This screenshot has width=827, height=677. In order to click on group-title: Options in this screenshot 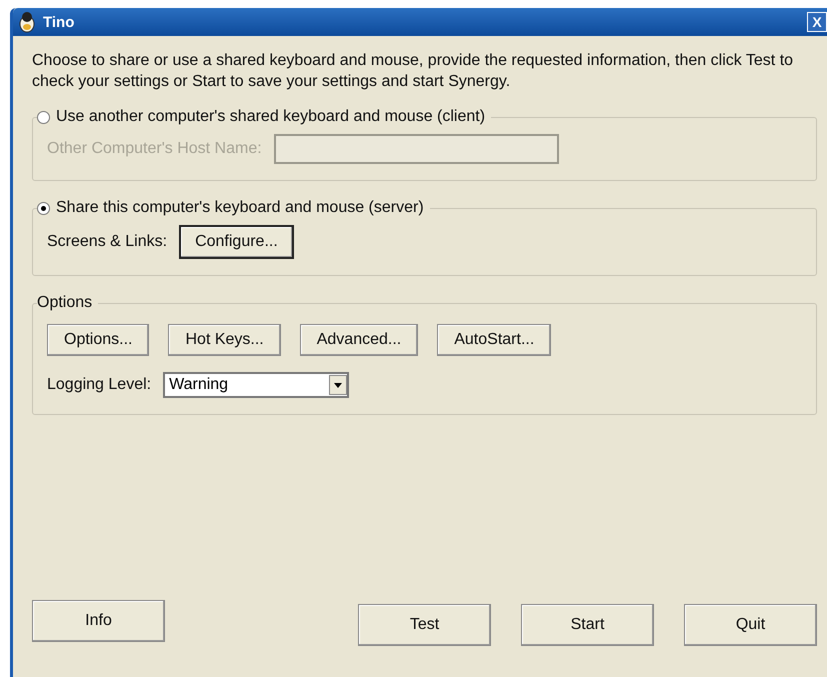, I will do `click(64, 303)`.